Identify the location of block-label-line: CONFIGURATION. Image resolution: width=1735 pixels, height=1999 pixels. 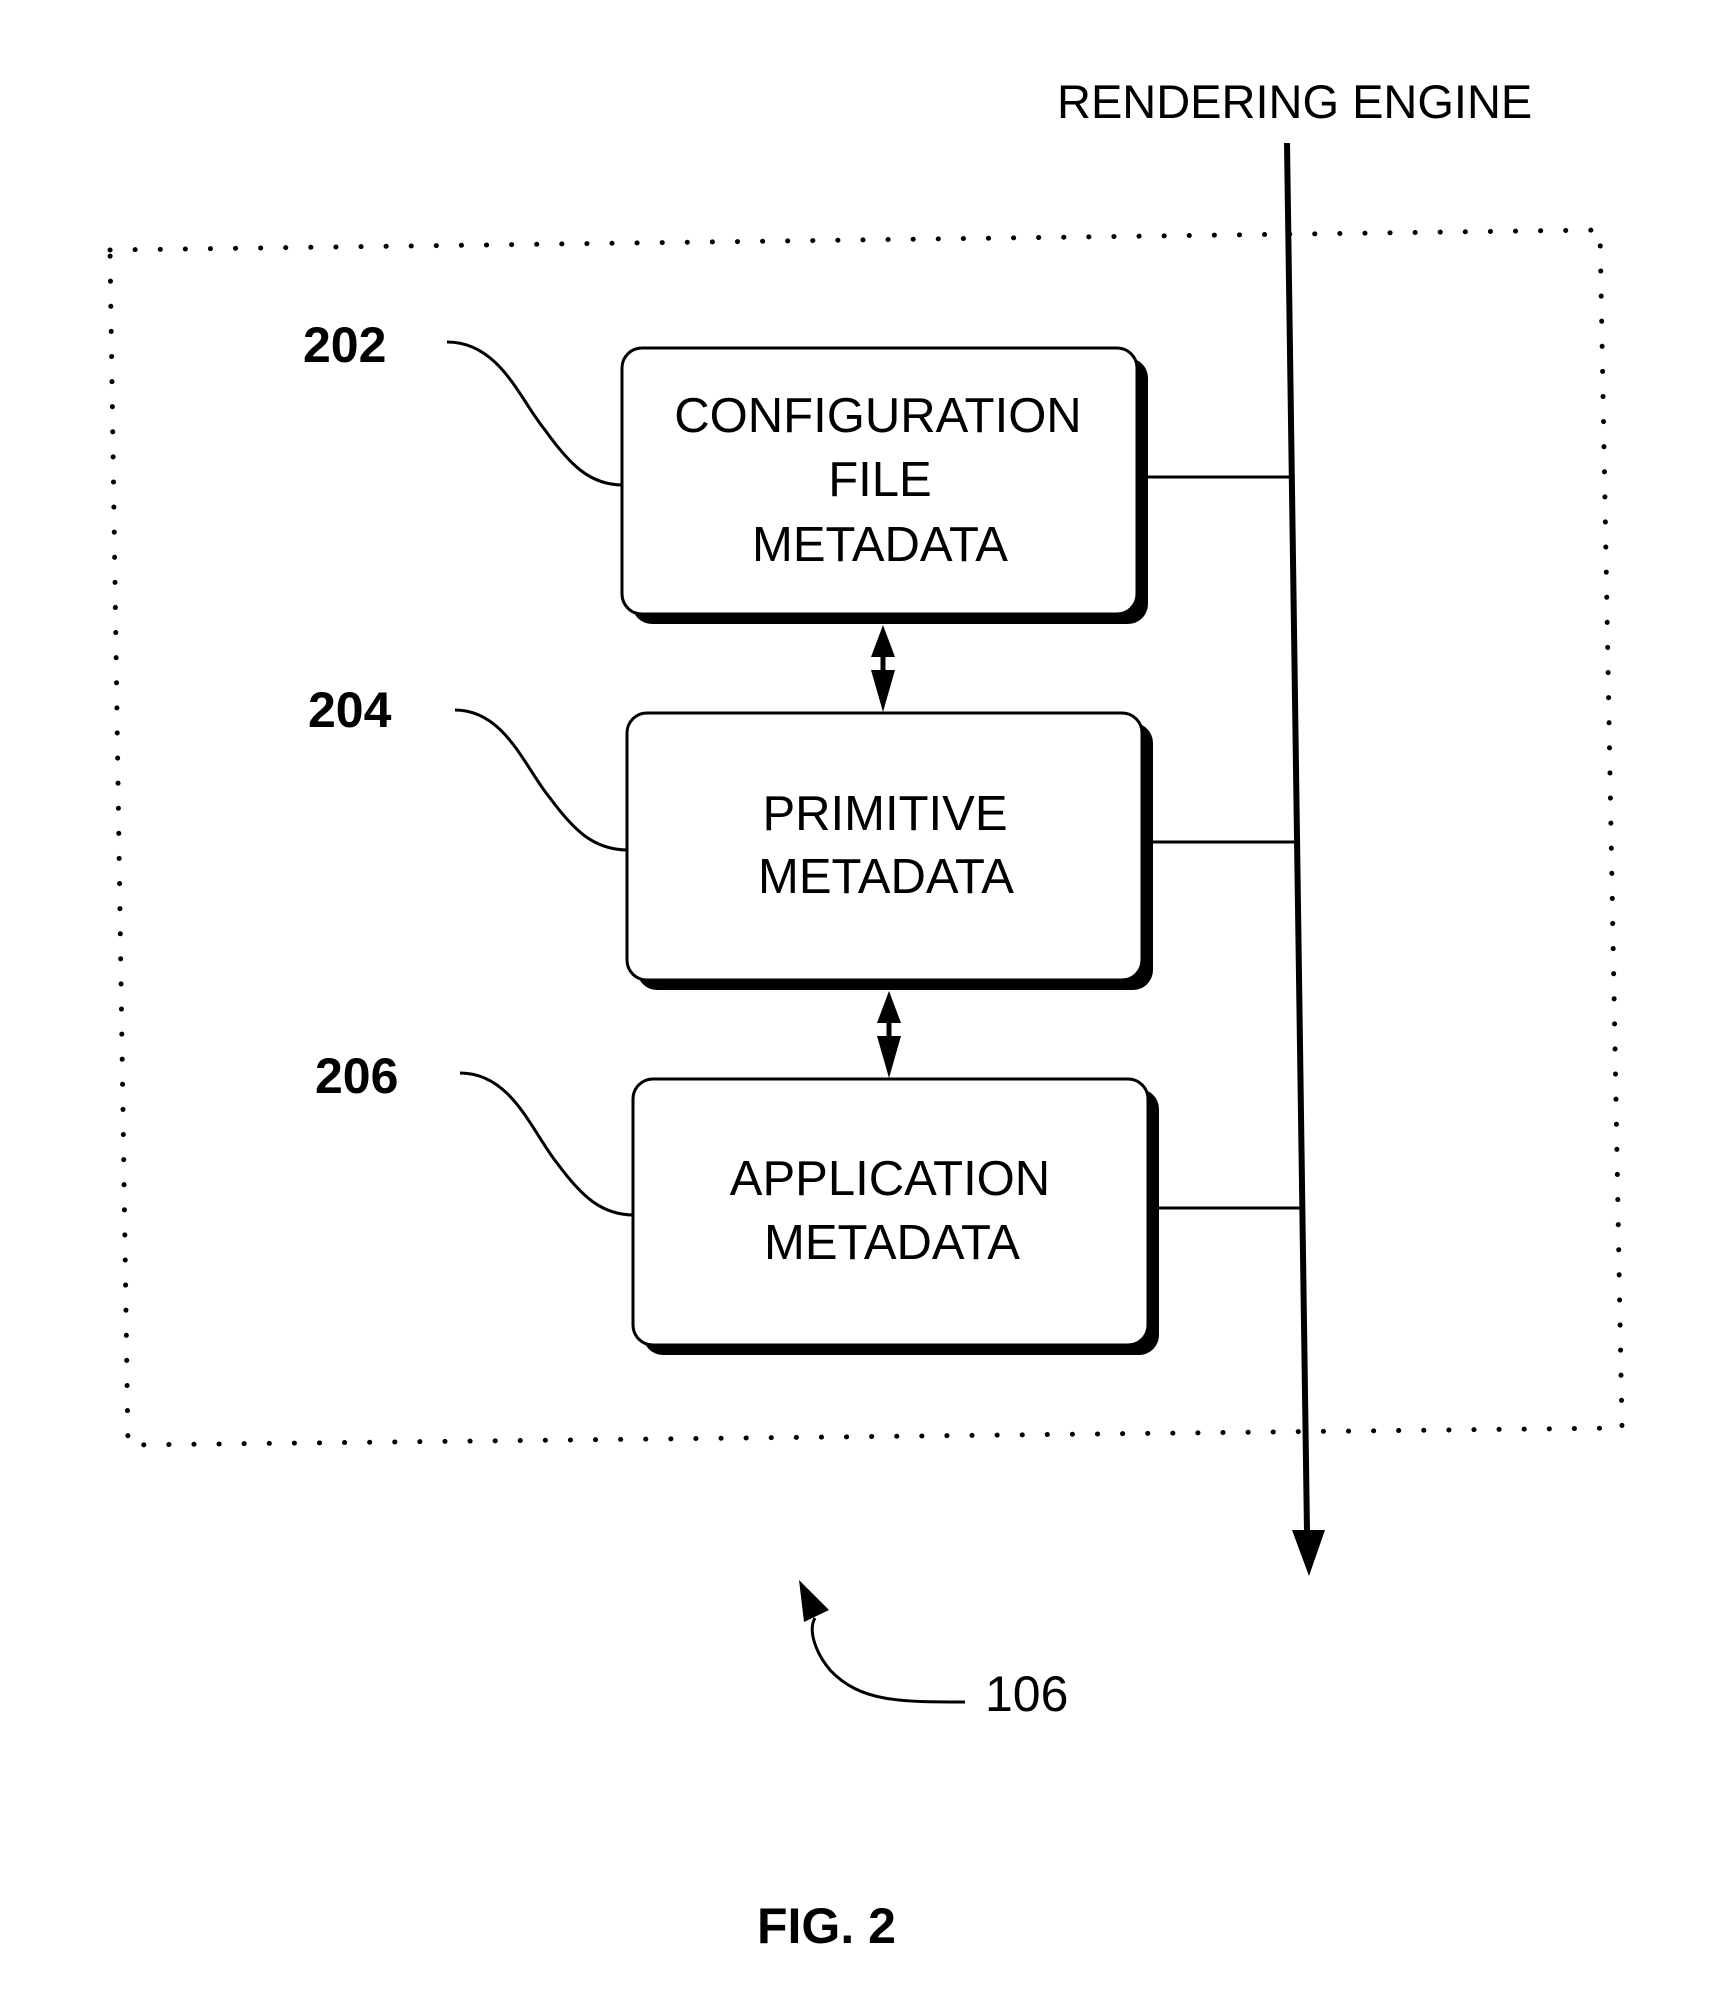
(877, 416).